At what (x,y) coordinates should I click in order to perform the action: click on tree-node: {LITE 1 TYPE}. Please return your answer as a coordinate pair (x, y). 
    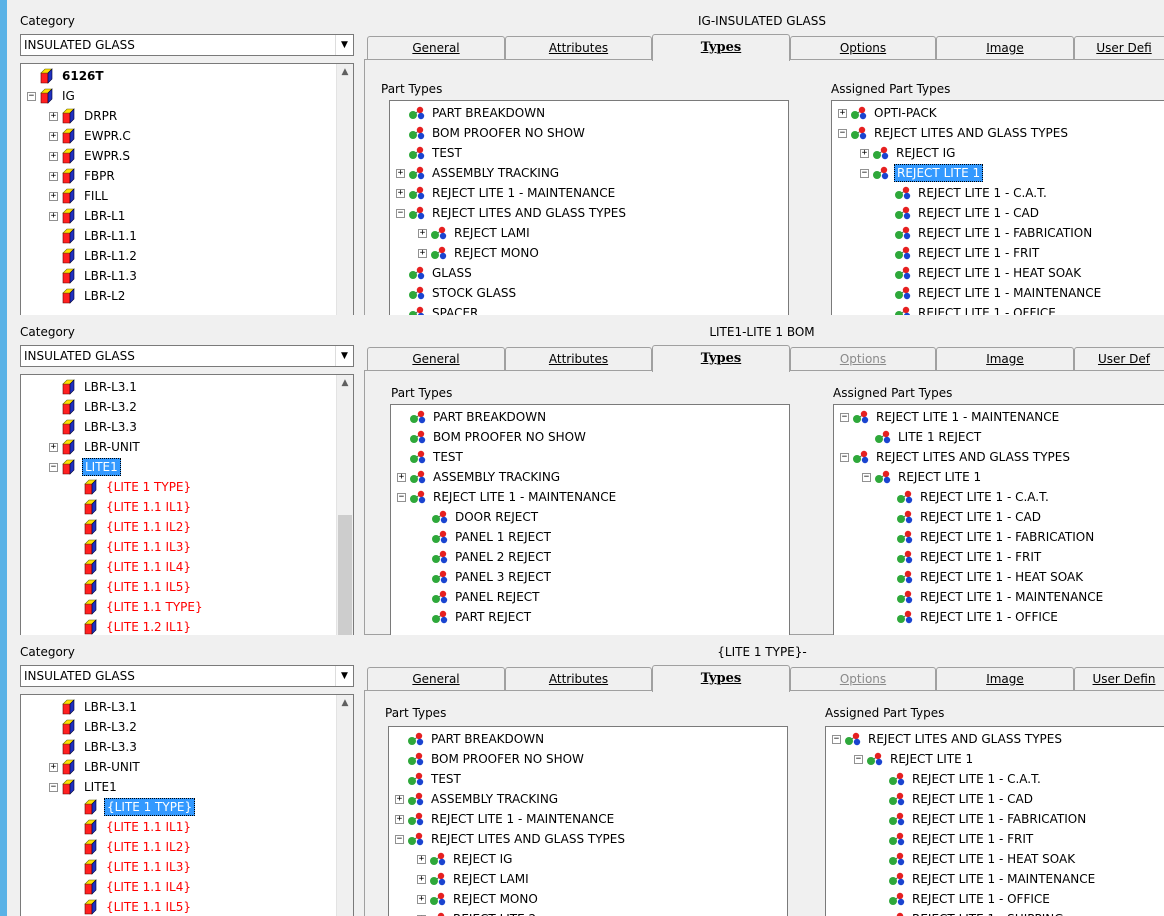
    Looking at the image, I should click on (133, 807).